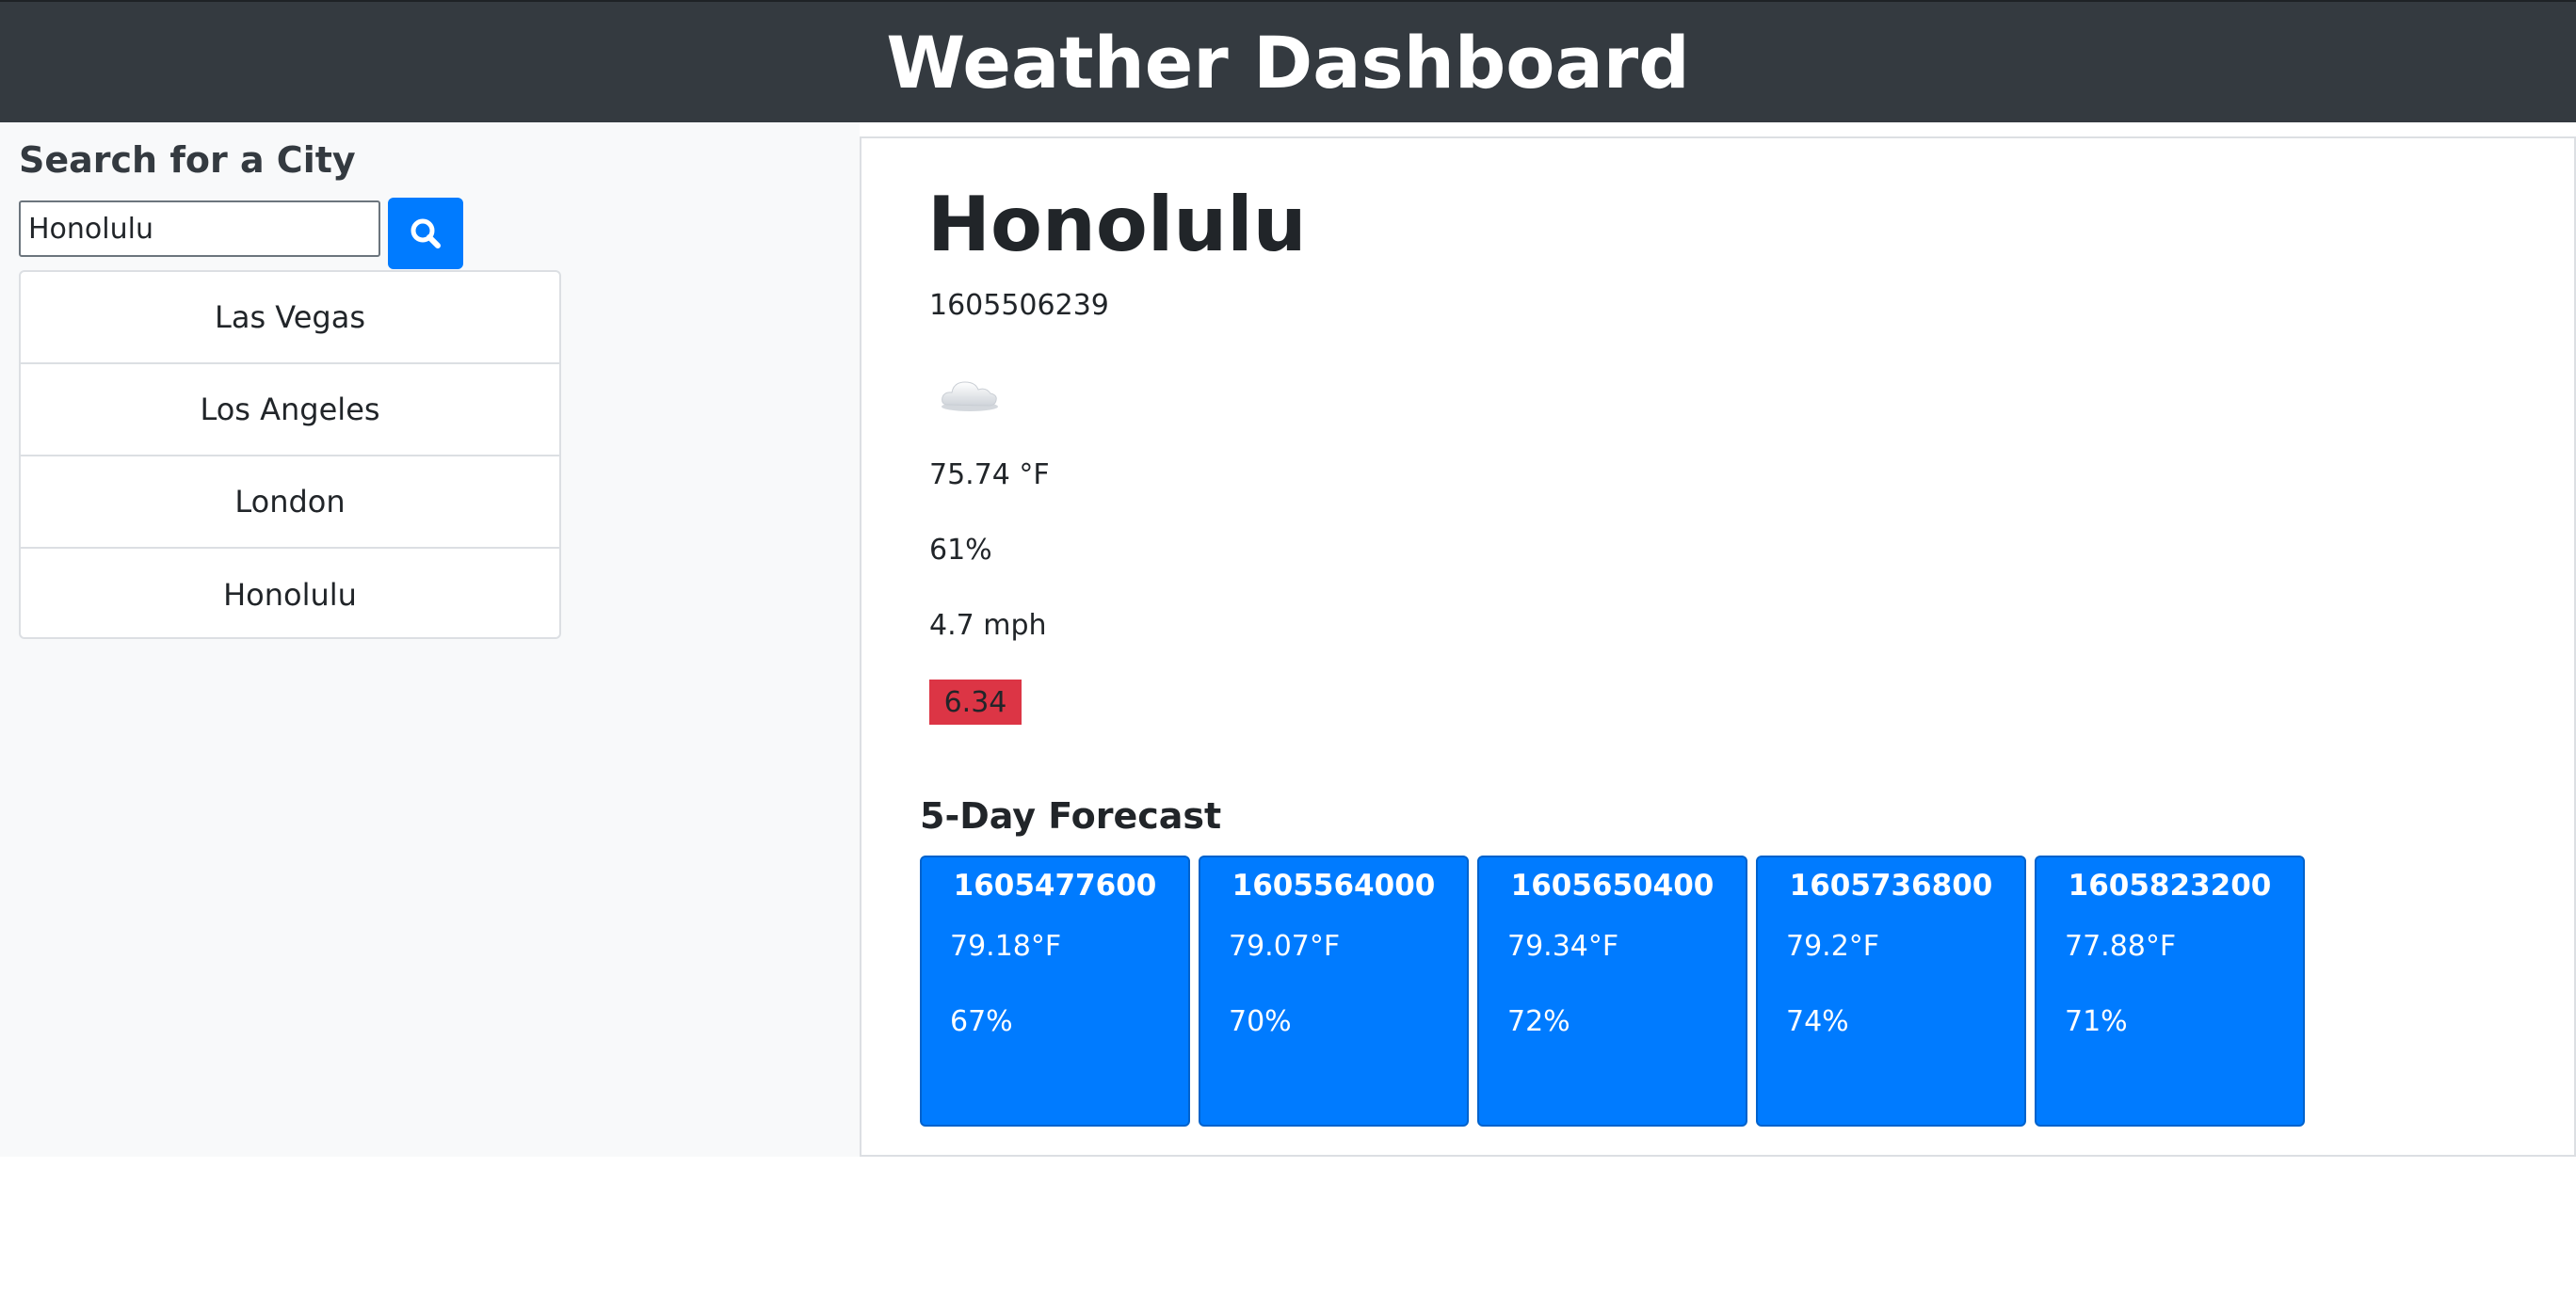  What do you see at coordinates (290, 502) in the screenshot?
I see `history-item-london: London` at bounding box center [290, 502].